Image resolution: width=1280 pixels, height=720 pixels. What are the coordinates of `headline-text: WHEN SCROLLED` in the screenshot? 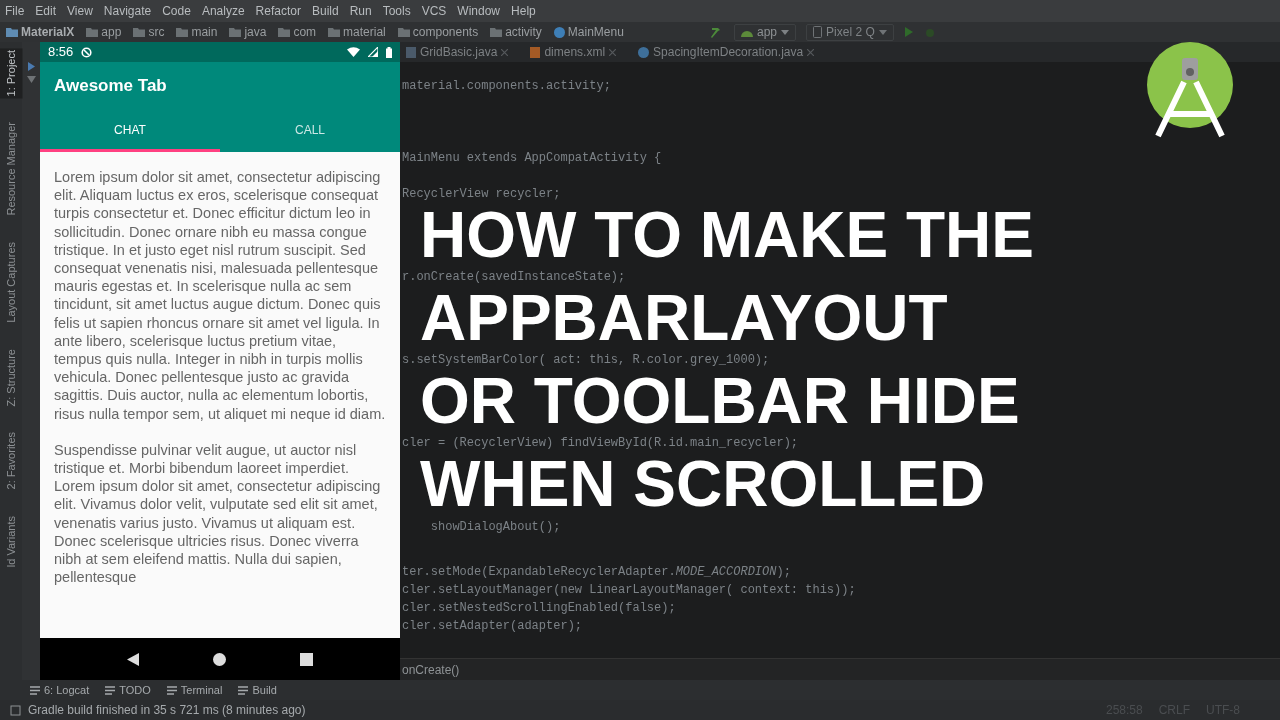 It's located at (703, 484).